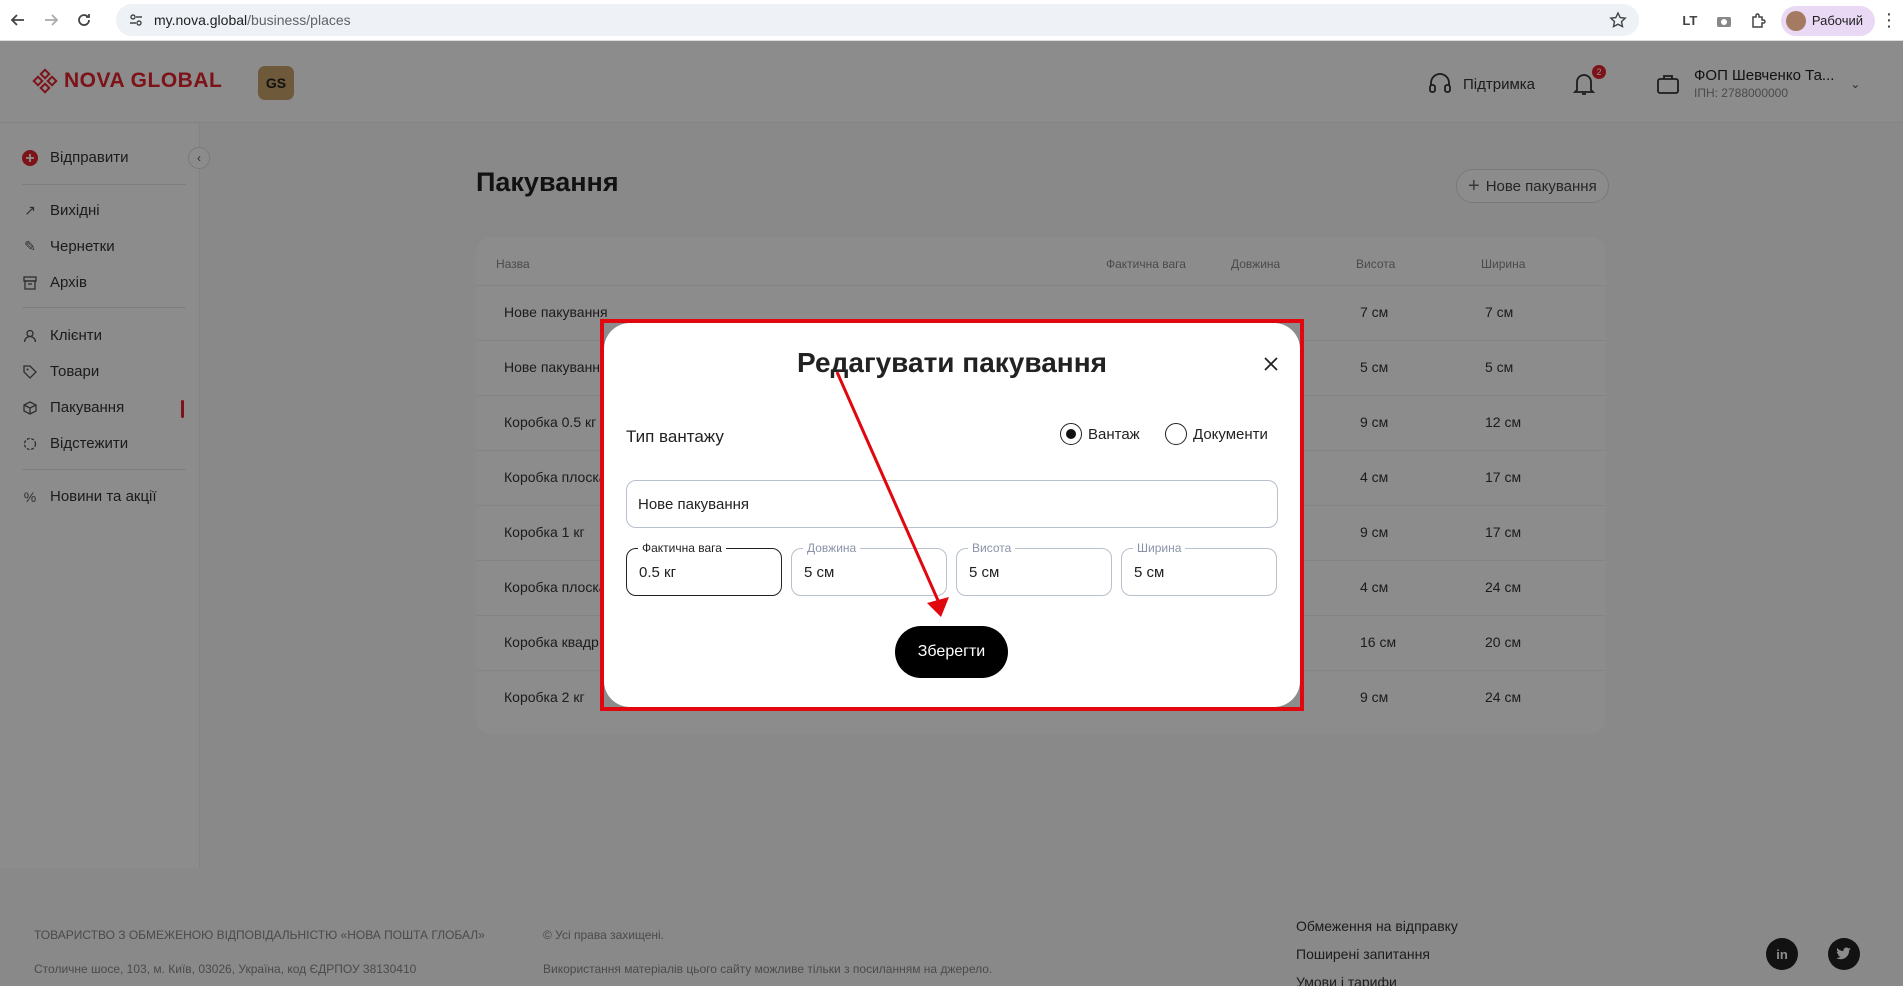 The image size is (1903, 986). What do you see at coordinates (832, 548) in the screenshot?
I see `length-label: Довжина` at bounding box center [832, 548].